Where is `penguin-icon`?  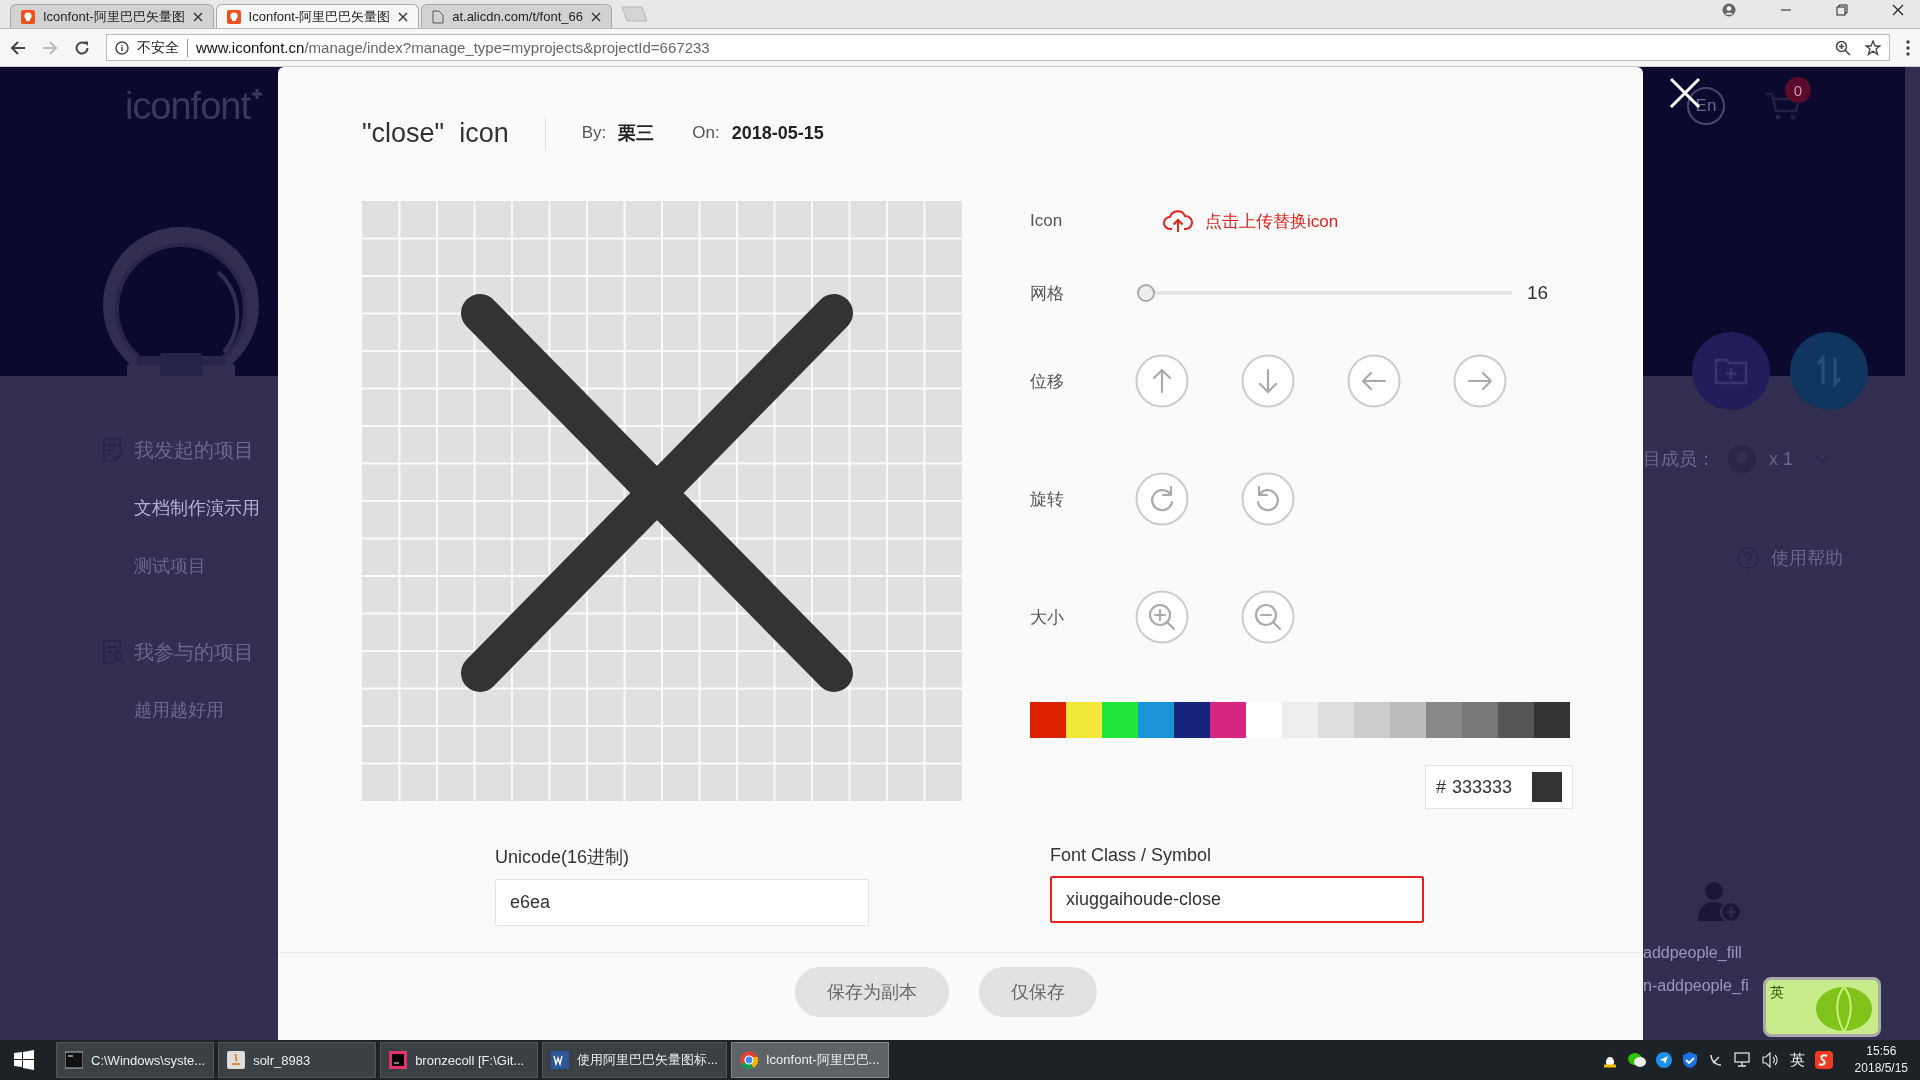
penguin-icon is located at coordinates (1609, 1060).